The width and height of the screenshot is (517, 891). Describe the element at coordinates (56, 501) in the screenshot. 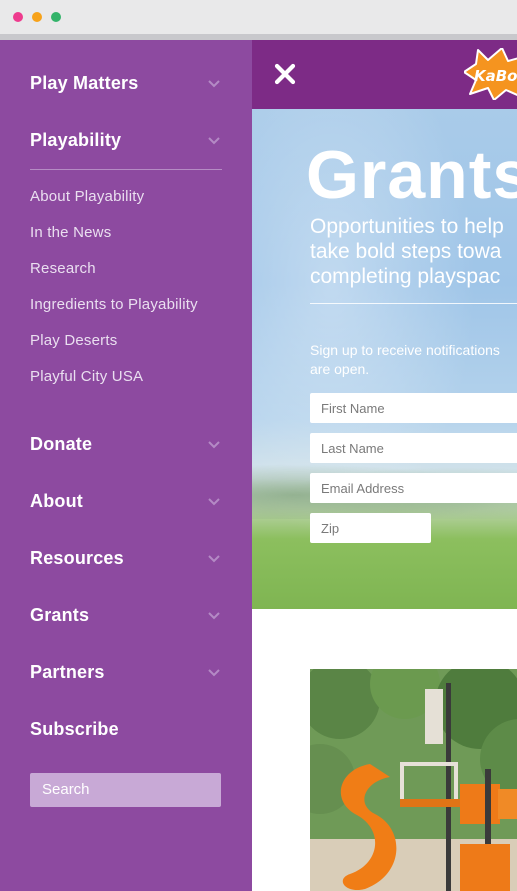

I see `sidebar-item-label: About` at that location.